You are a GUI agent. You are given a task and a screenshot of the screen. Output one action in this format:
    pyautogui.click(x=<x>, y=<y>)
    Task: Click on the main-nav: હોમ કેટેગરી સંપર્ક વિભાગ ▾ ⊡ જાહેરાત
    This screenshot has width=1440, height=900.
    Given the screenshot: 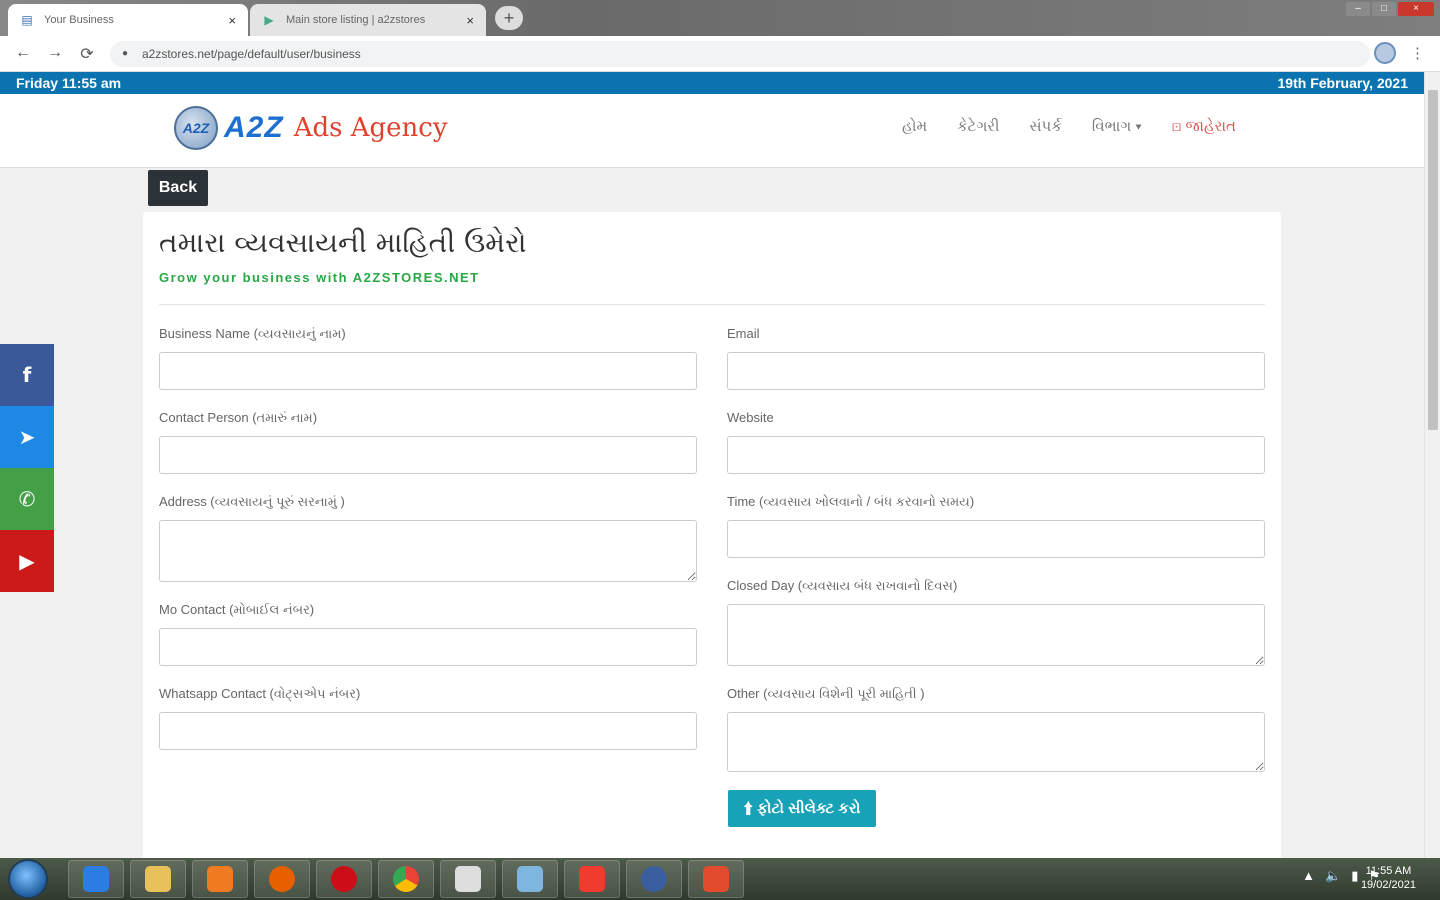 What is the action you would take?
    pyautogui.click(x=1069, y=126)
    